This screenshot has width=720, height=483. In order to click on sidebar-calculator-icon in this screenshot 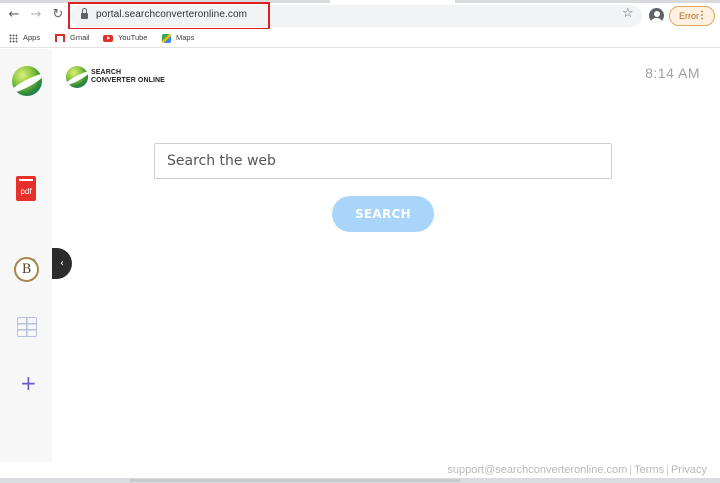, I will do `click(27, 327)`.